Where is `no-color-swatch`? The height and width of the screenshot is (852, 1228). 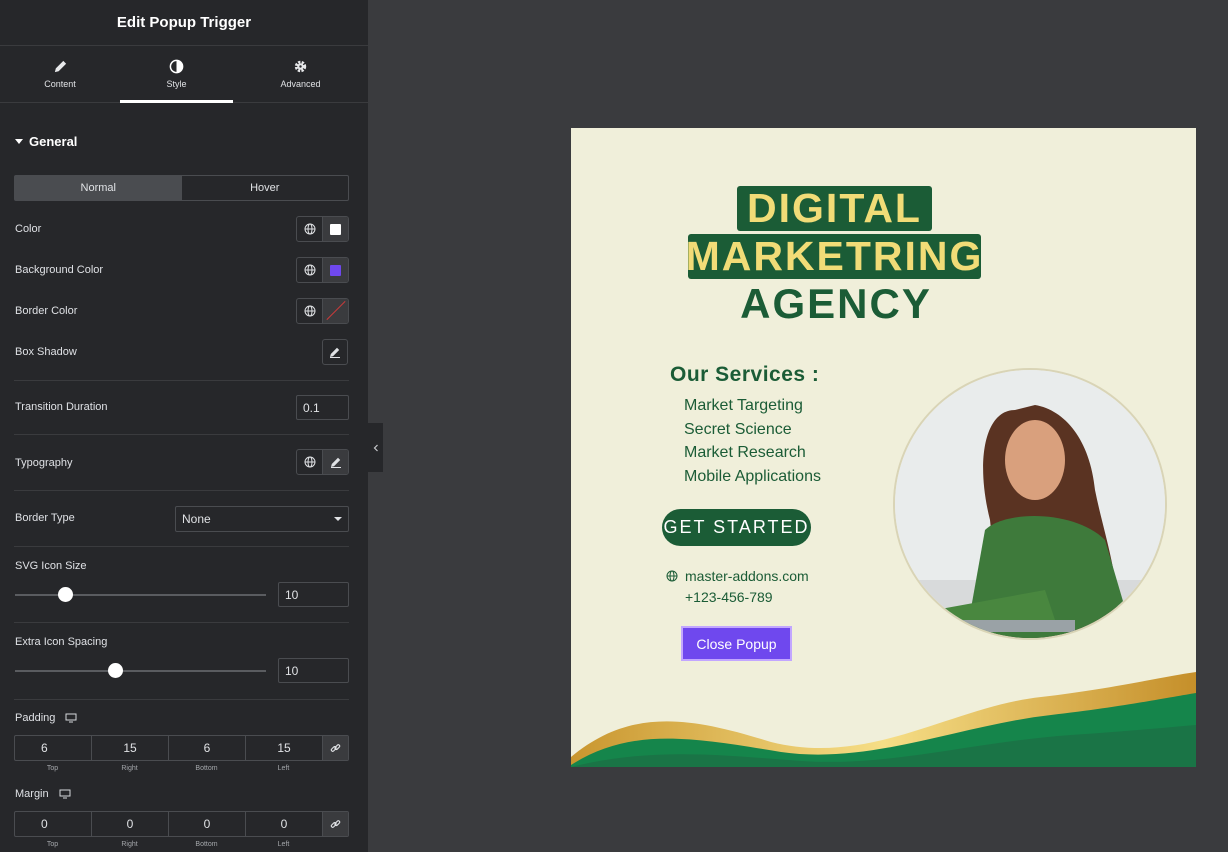
no-color-swatch is located at coordinates (336, 311).